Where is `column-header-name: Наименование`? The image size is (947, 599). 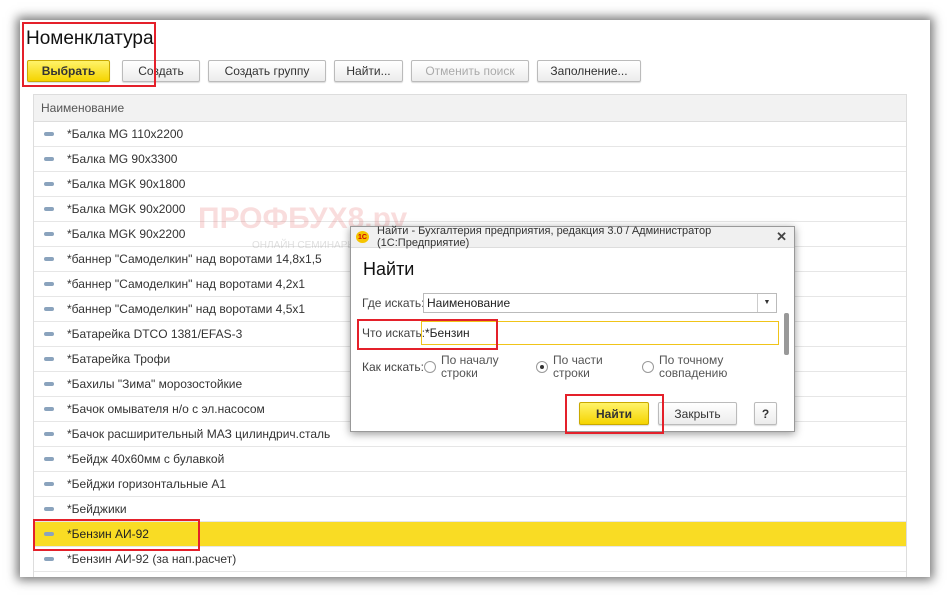 column-header-name: Наименование is located at coordinates (470, 108).